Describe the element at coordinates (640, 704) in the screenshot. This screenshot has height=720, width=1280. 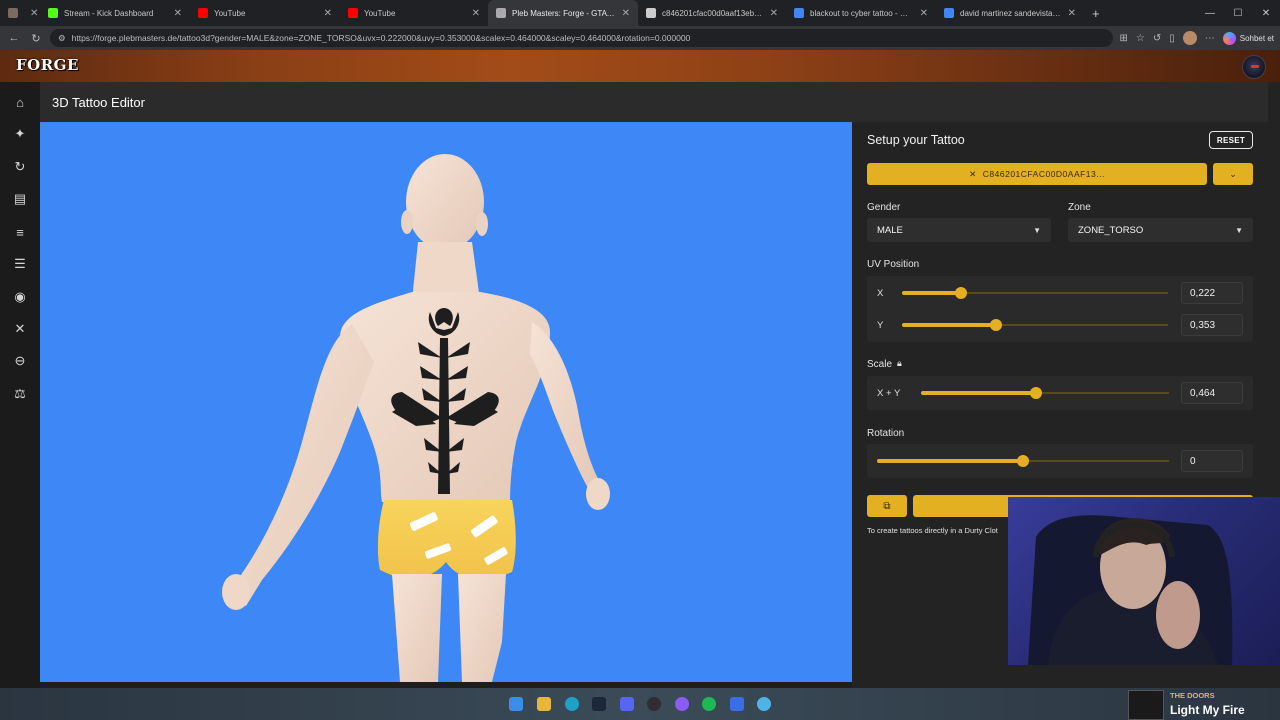
I see `windows-taskbar` at that location.